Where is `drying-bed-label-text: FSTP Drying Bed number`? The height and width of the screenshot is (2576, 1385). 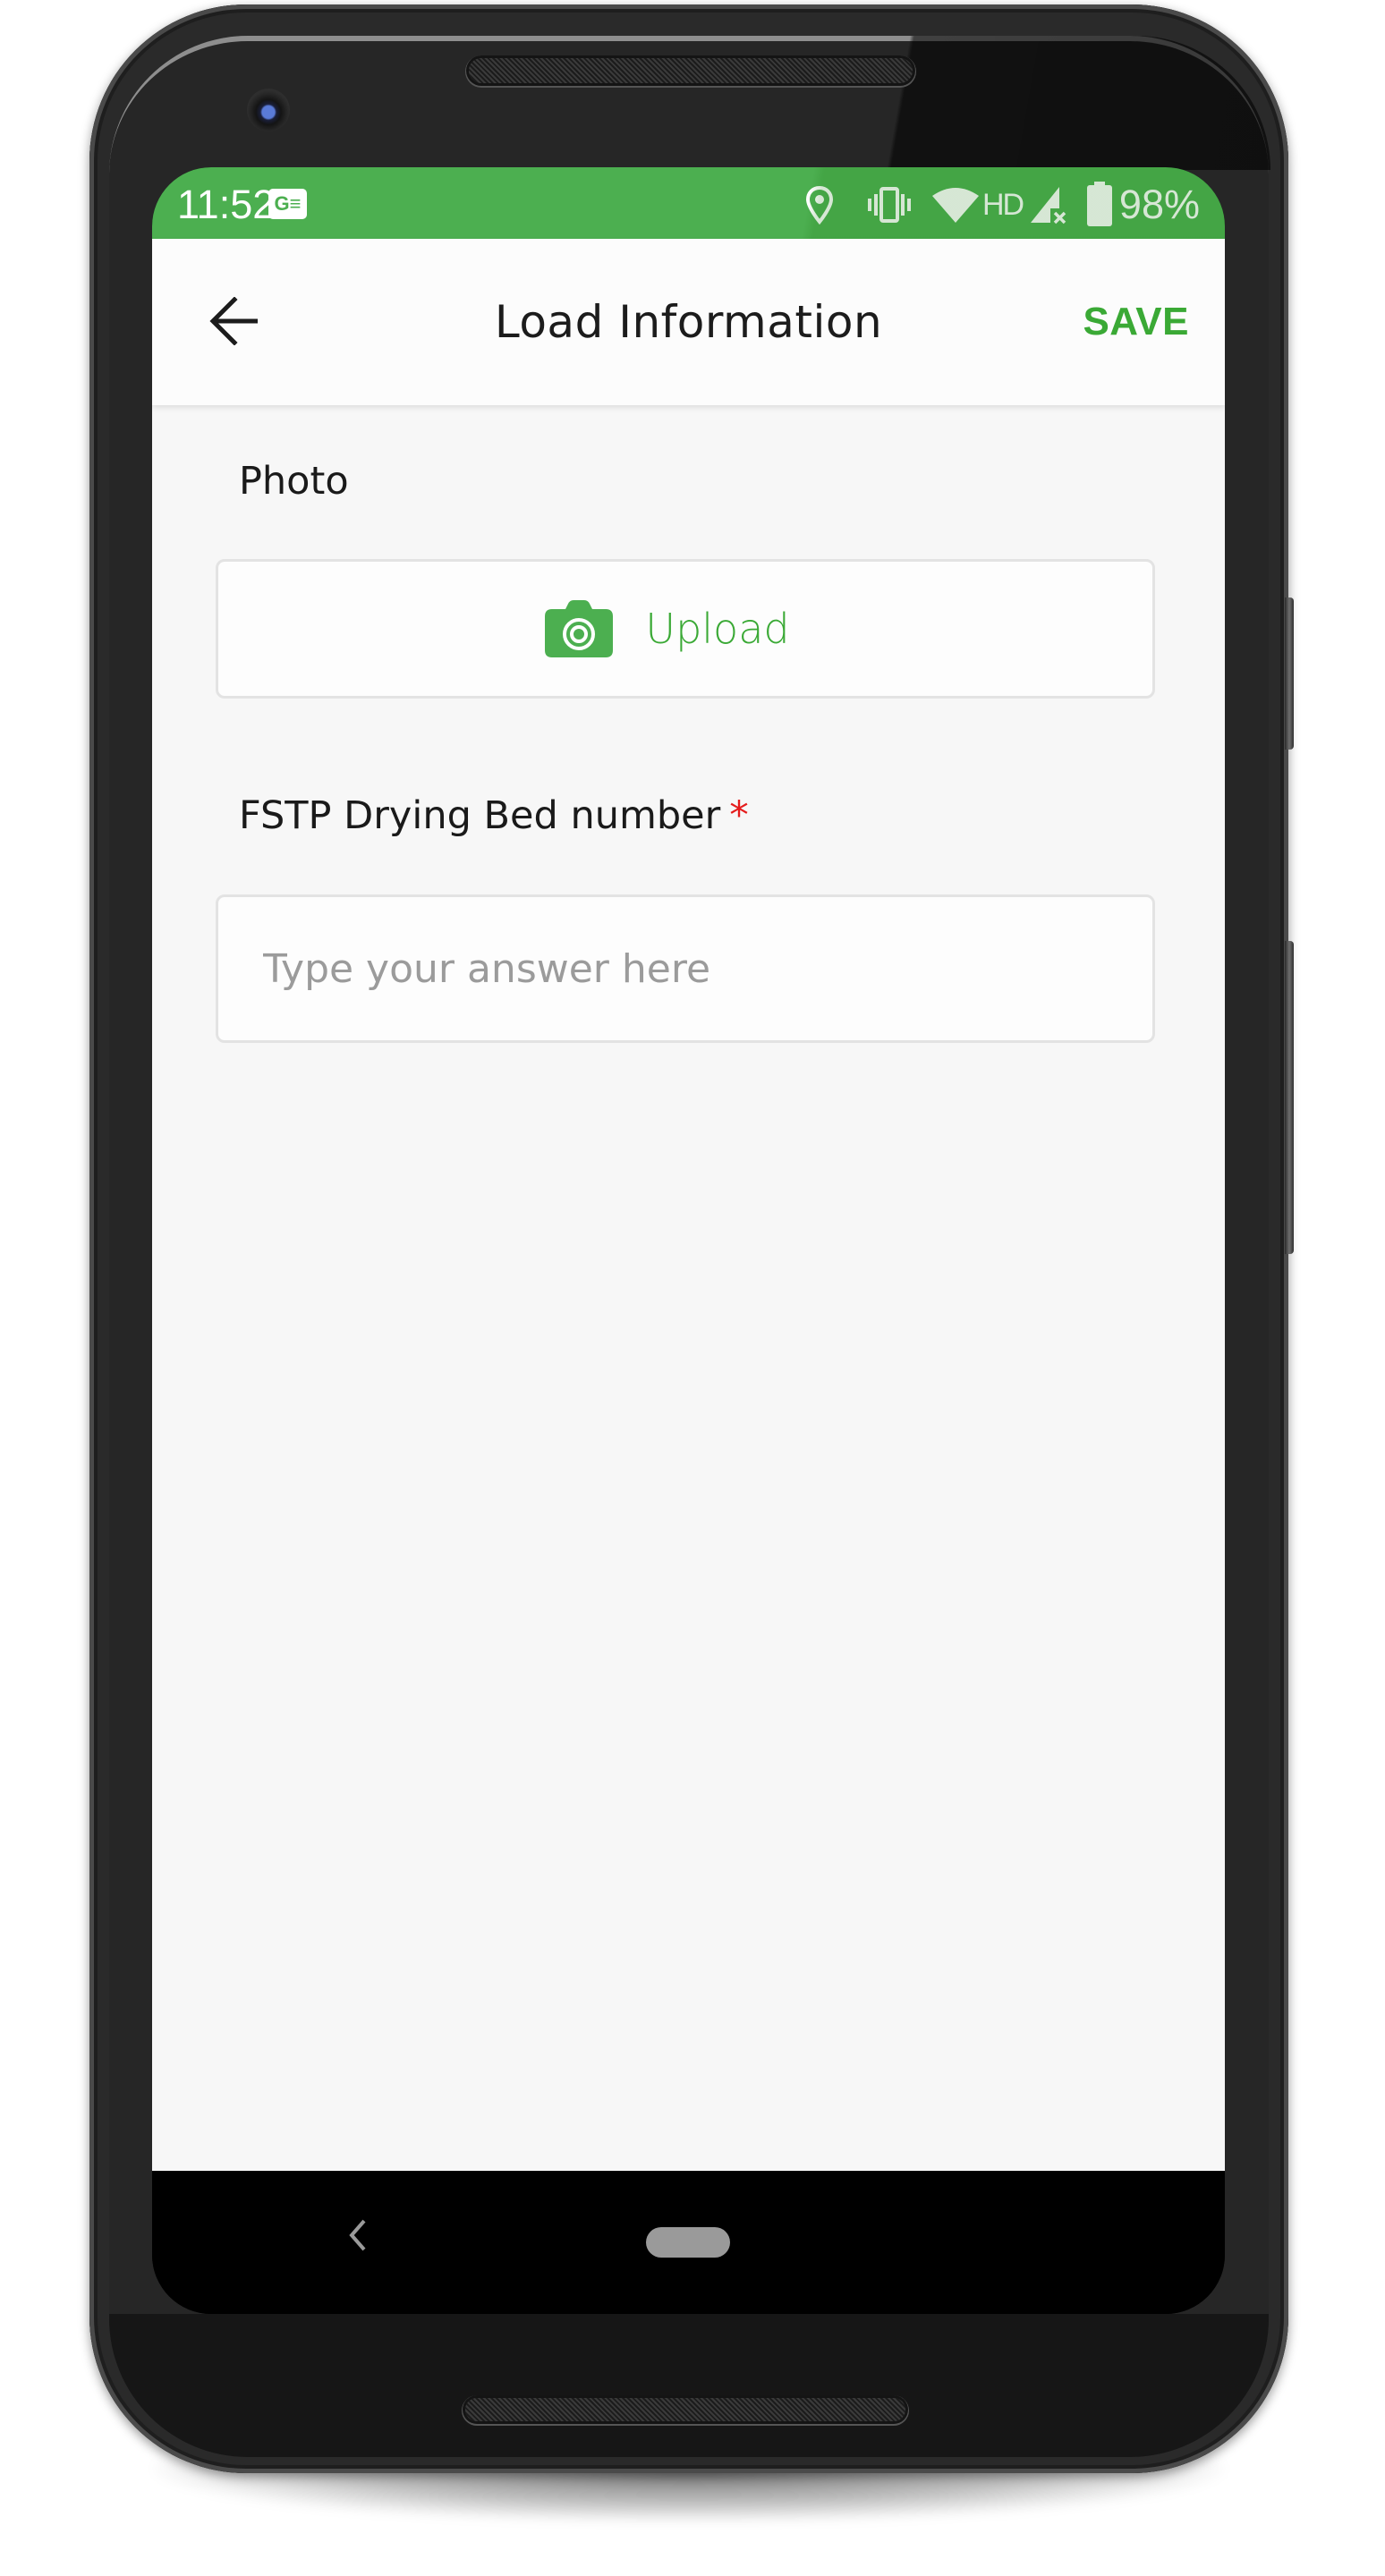
drying-bed-label-text: FSTP Drying Bed number is located at coordinates (480, 815).